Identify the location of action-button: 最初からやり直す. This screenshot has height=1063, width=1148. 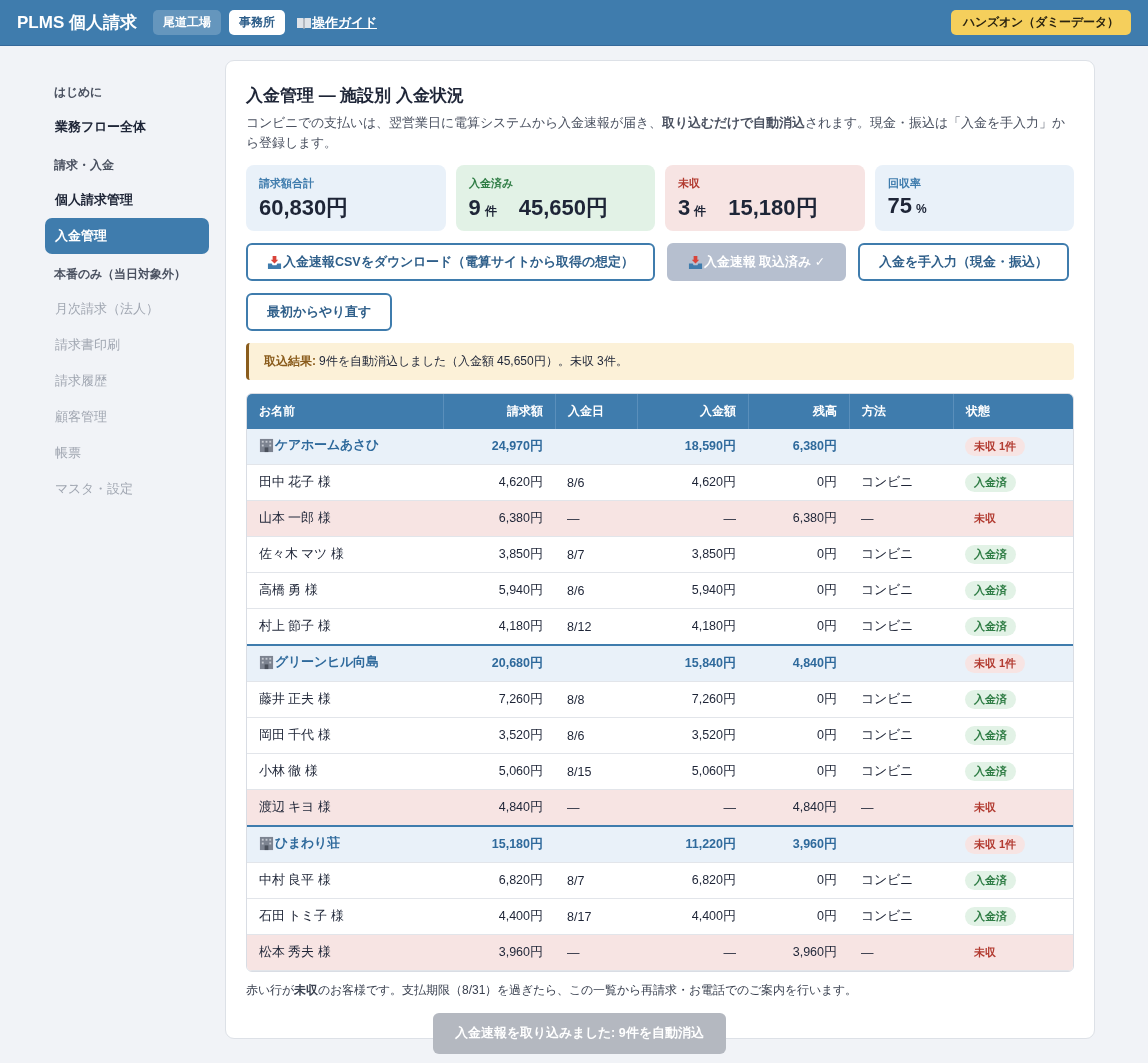
(319, 312).